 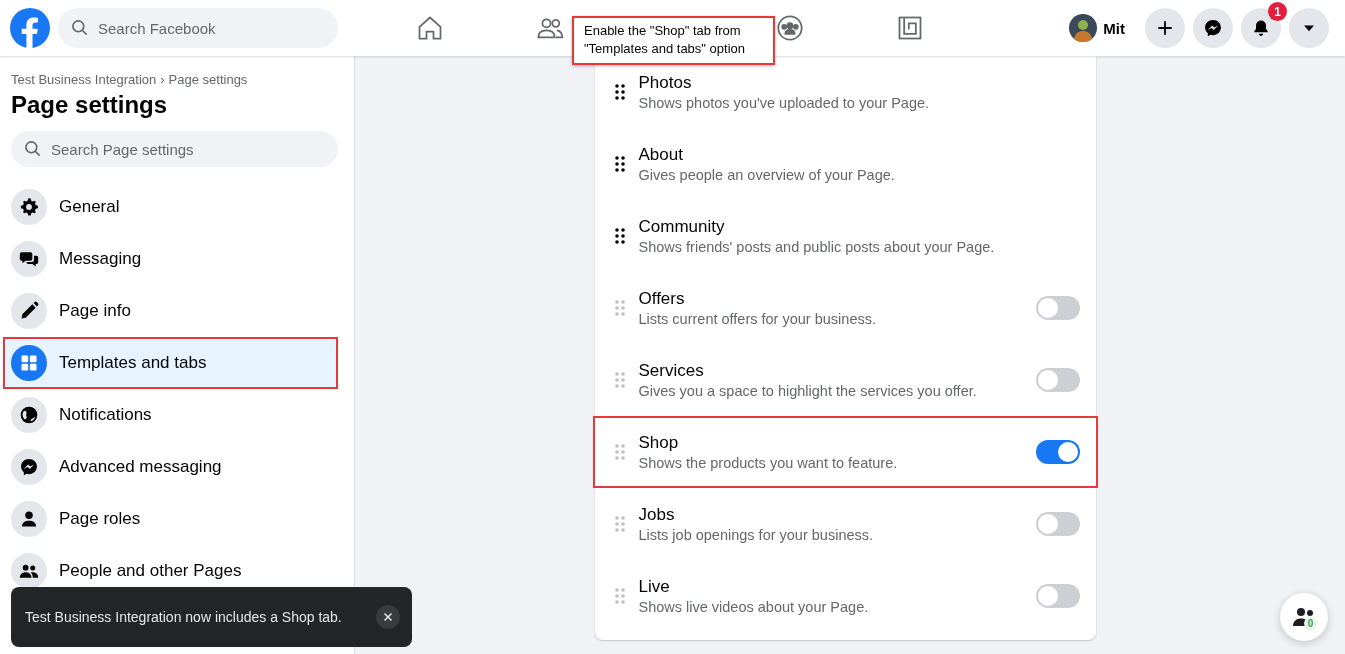 What do you see at coordinates (754, 607) in the screenshot?
I see `tab-description: Shows live videos about your Page.` at bounding box center [754, 607].